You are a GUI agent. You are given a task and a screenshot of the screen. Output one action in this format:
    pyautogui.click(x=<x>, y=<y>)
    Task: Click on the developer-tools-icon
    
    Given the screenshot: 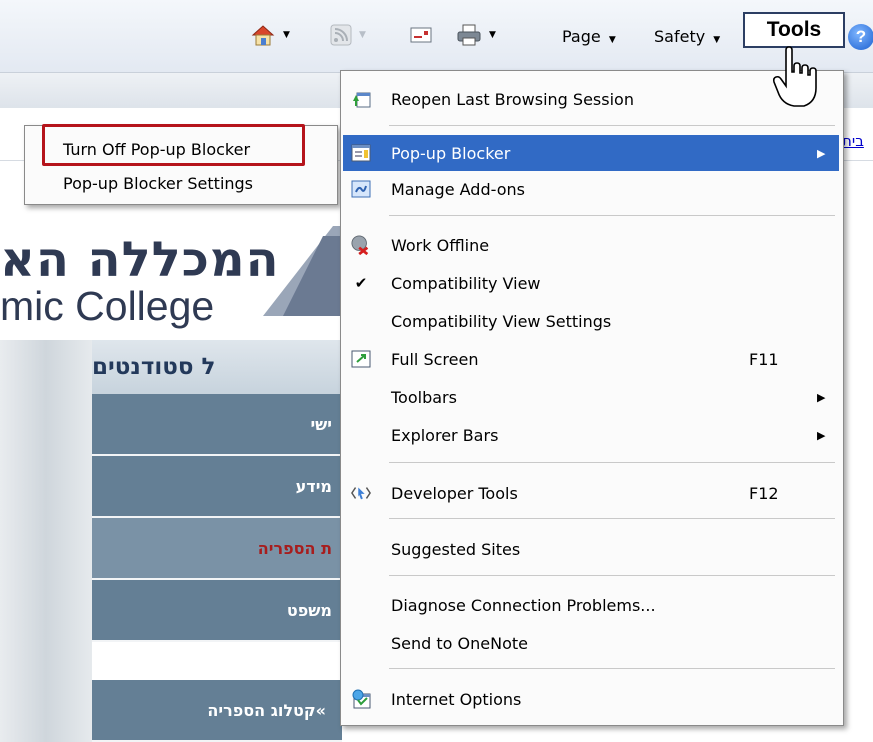 What is the action you would take?
    pyautogui.click(x=361, y=493)
    